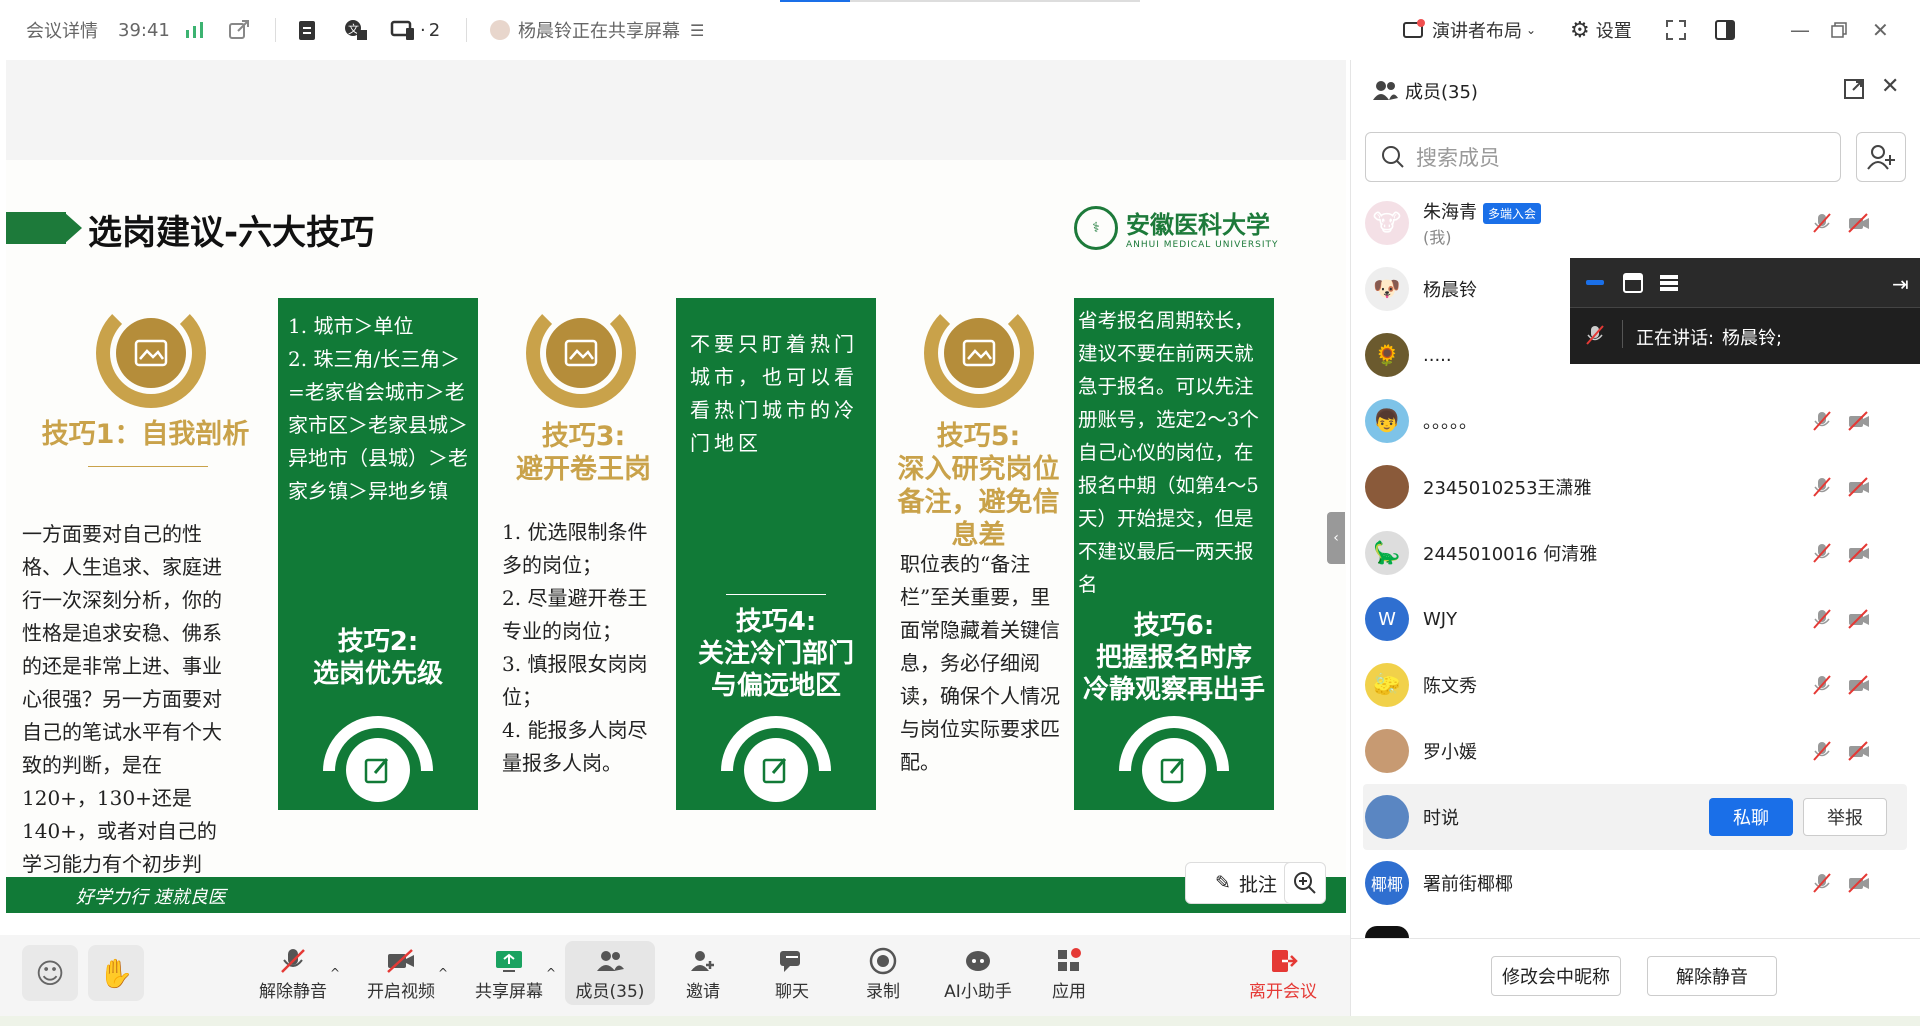 This screenshot has height=1026, width=1920. What do you see at coordinates (1556, 976) in the screenshot?
I see `rename-button: 修改会中昵称` at bounding box center [1556, 976].